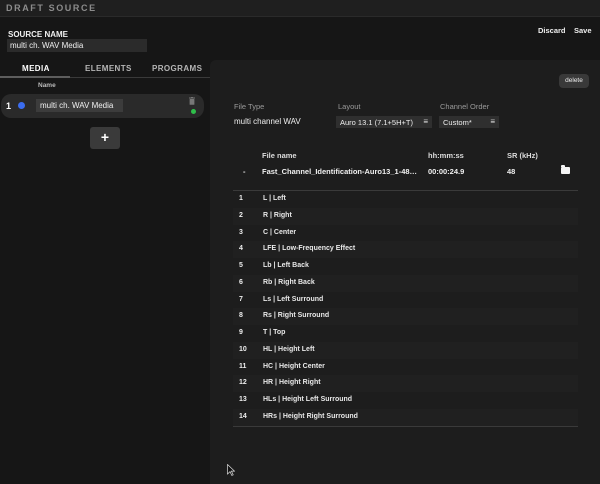 The width and height of the screenshot is (600, 484). Describe the element at coordinates (177, 68) in the screenshot. I see `tab-programs: PROGRAMS` at that location.